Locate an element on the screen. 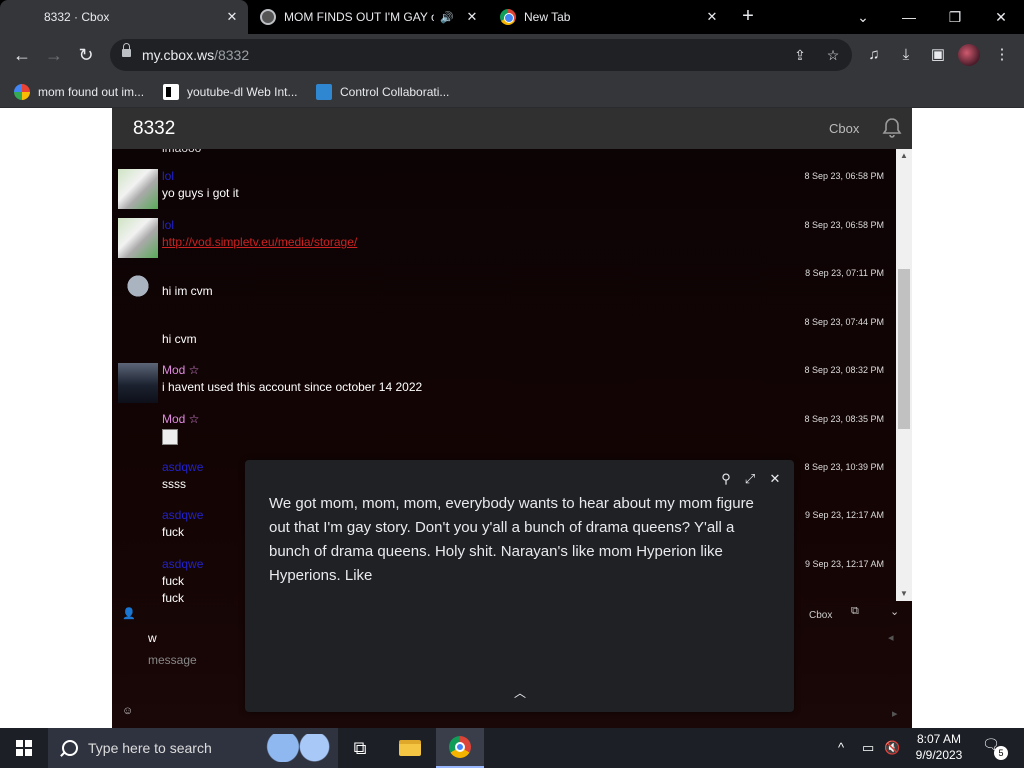 Image resolution: width=1024 pixels, height=768 pixels. arrow-icon: ▸ is located at coordinates (895, 713).